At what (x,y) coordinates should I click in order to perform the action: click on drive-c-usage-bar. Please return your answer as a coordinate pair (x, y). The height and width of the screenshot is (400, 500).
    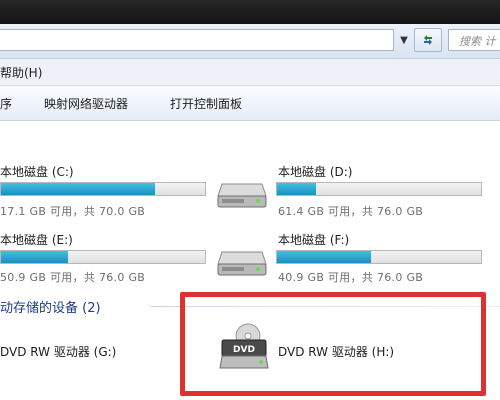
    Looking at the image, I should click on (103, 189).